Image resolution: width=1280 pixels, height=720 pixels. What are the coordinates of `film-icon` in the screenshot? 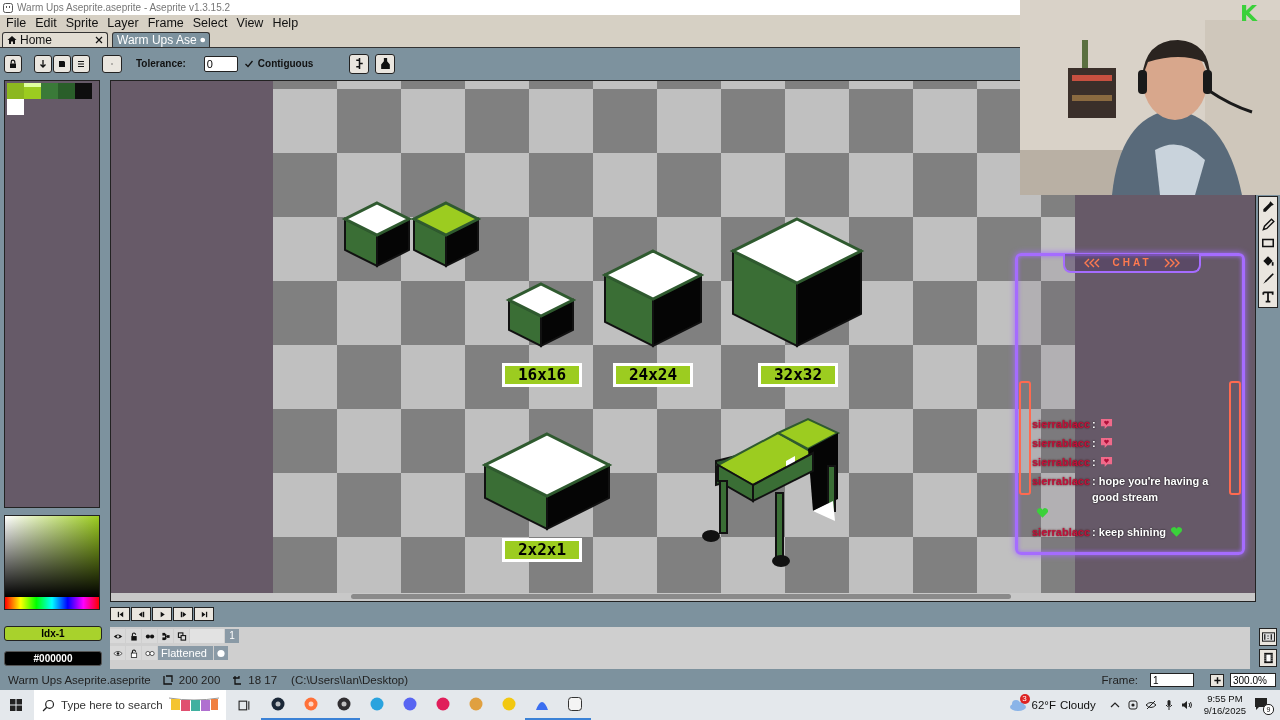 It's located at (1268, 658).